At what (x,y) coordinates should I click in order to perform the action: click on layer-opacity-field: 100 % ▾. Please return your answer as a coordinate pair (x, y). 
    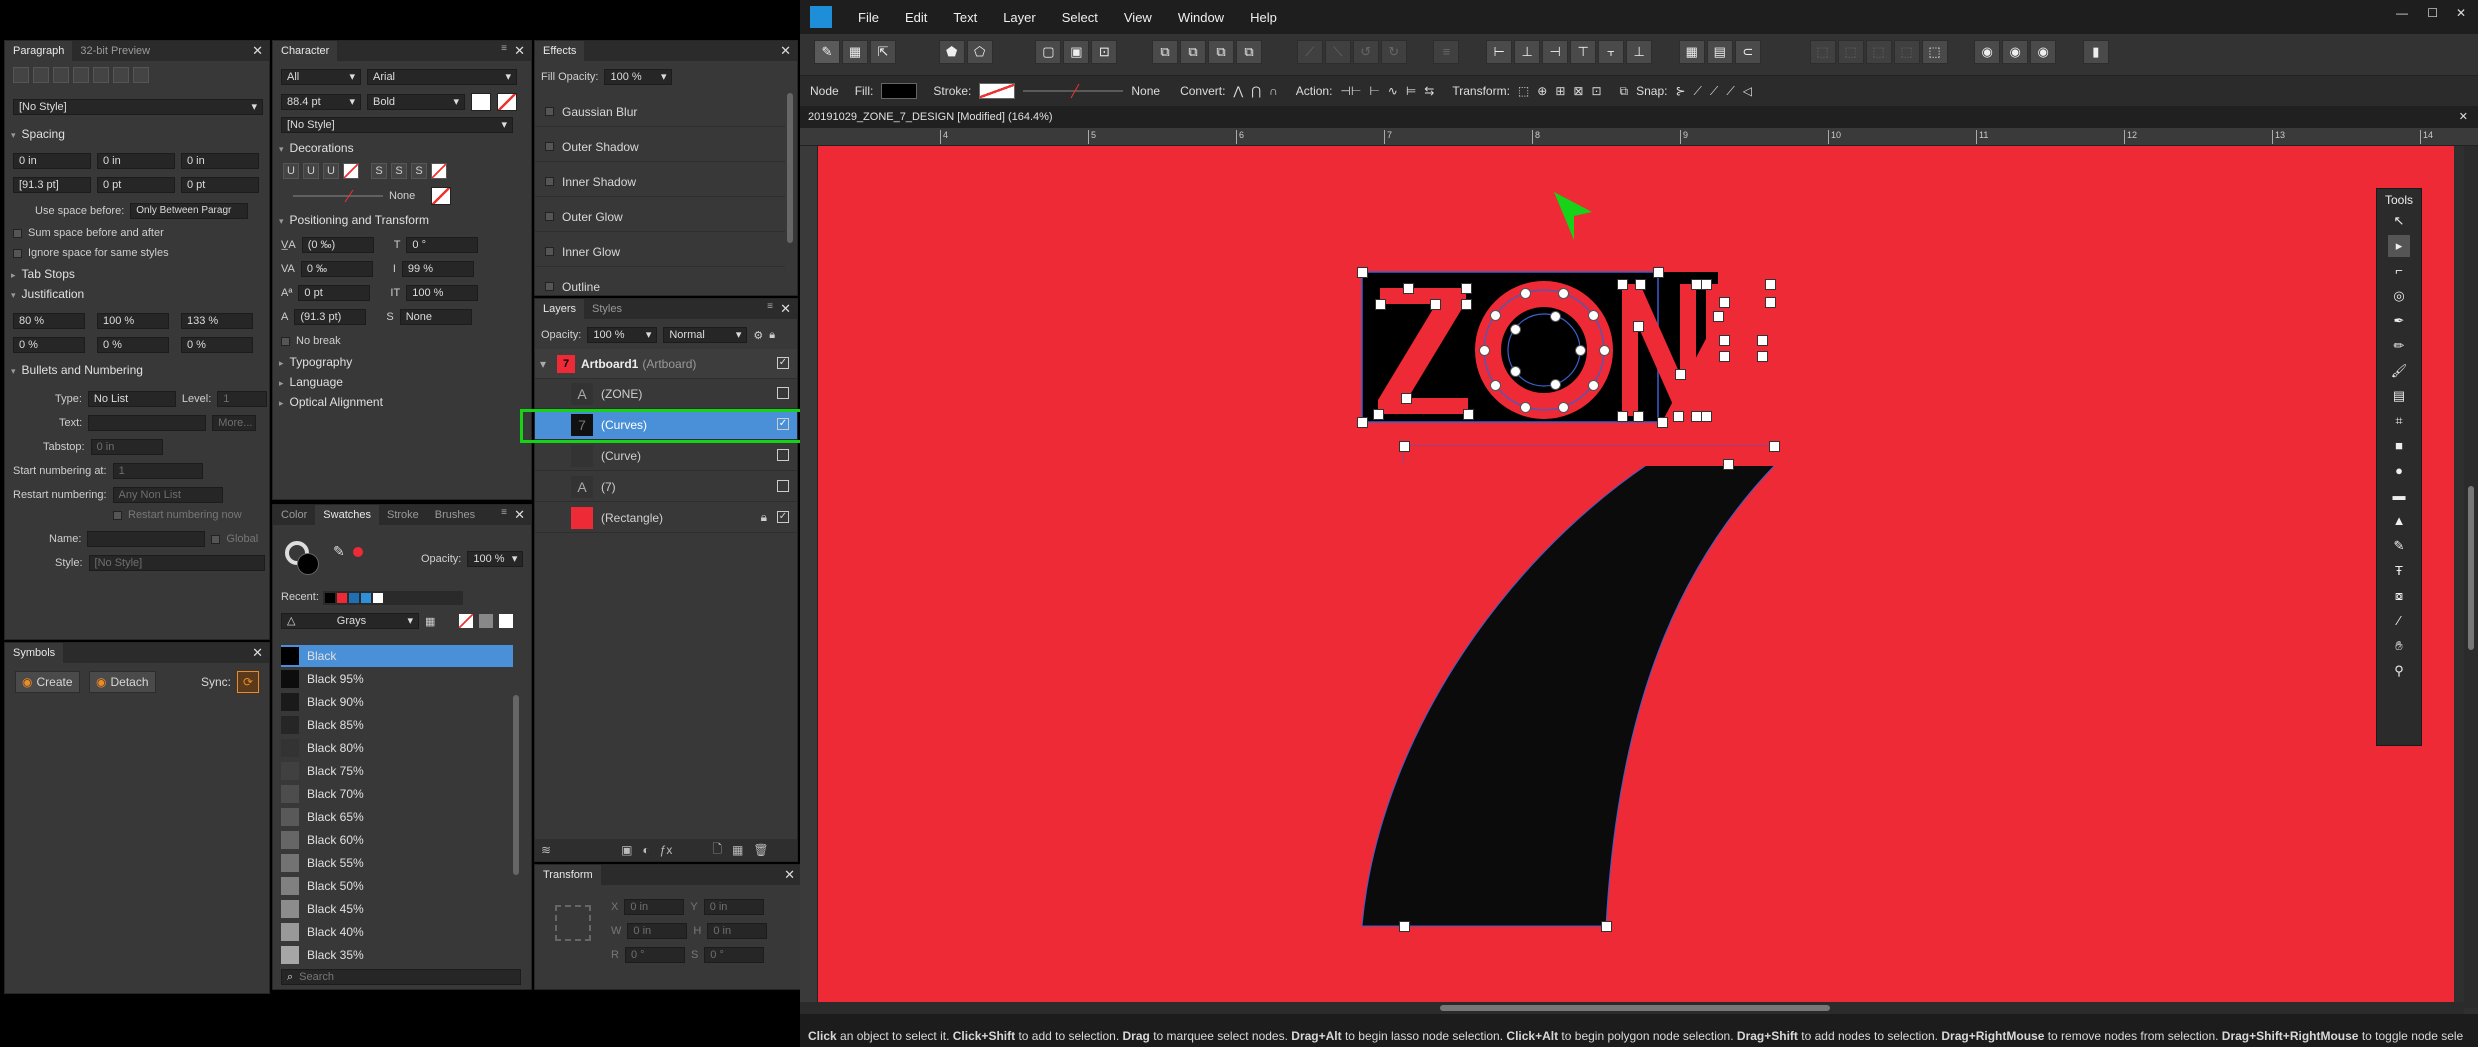
    Looking at the image, I should click on (622, 335).